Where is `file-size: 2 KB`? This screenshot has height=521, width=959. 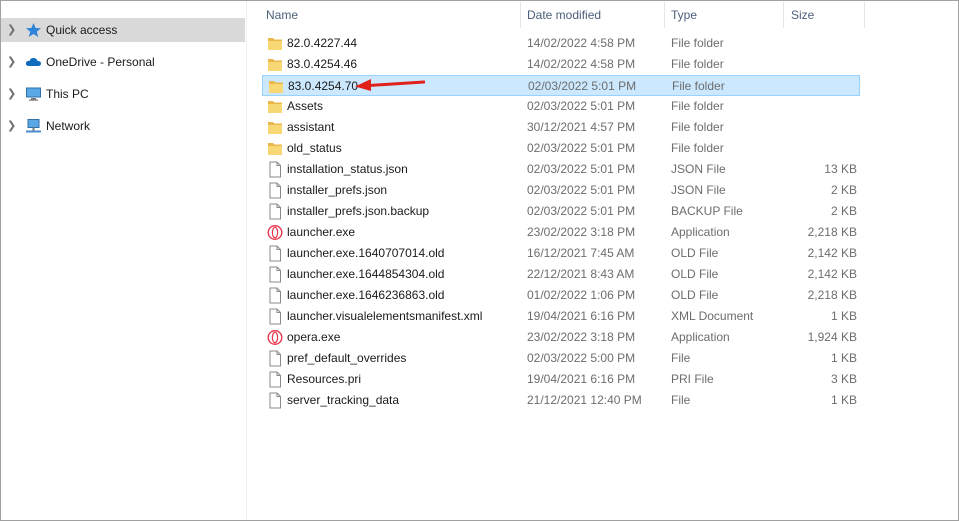
file-size: 2 KB is located at coordinates (843, 211).